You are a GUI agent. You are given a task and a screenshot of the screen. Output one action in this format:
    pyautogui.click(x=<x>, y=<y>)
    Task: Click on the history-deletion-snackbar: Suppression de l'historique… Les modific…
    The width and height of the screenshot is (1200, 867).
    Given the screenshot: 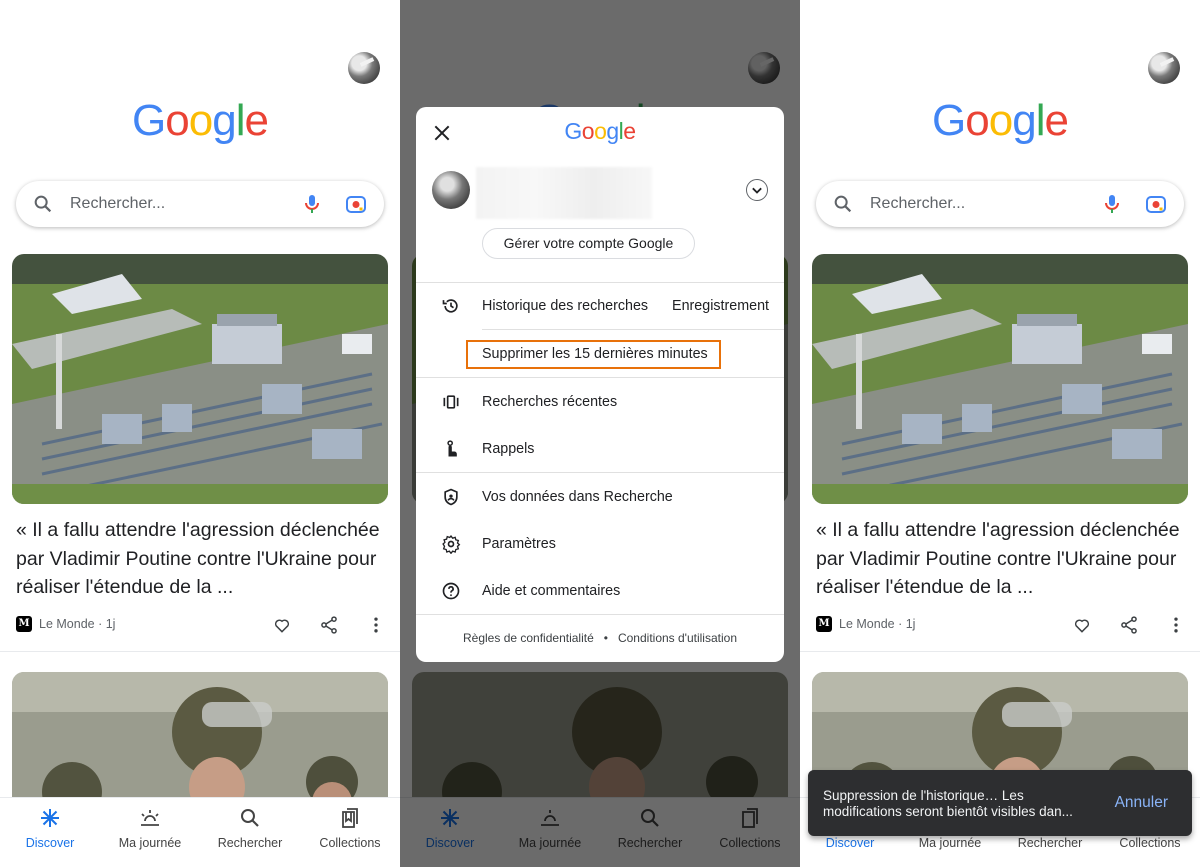 What is the action you would take?
    pyautogui.click(x=1000, y=803)
    